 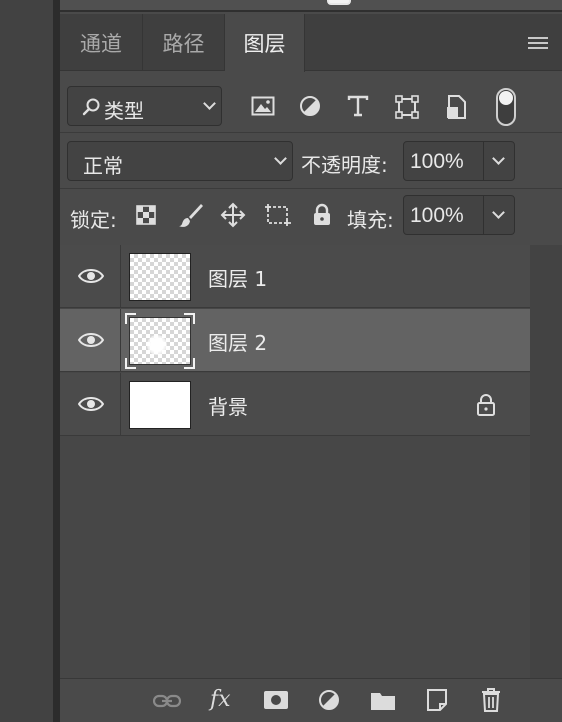 I want to click on panel-top-strip, so click(x=311, y=6).